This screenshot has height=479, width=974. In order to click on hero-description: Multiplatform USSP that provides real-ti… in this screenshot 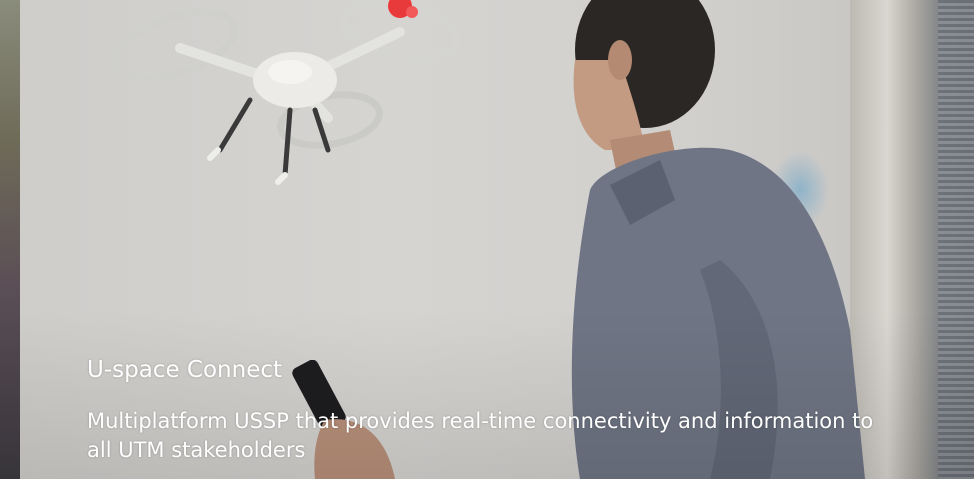, I will do `click(480, 435)`.